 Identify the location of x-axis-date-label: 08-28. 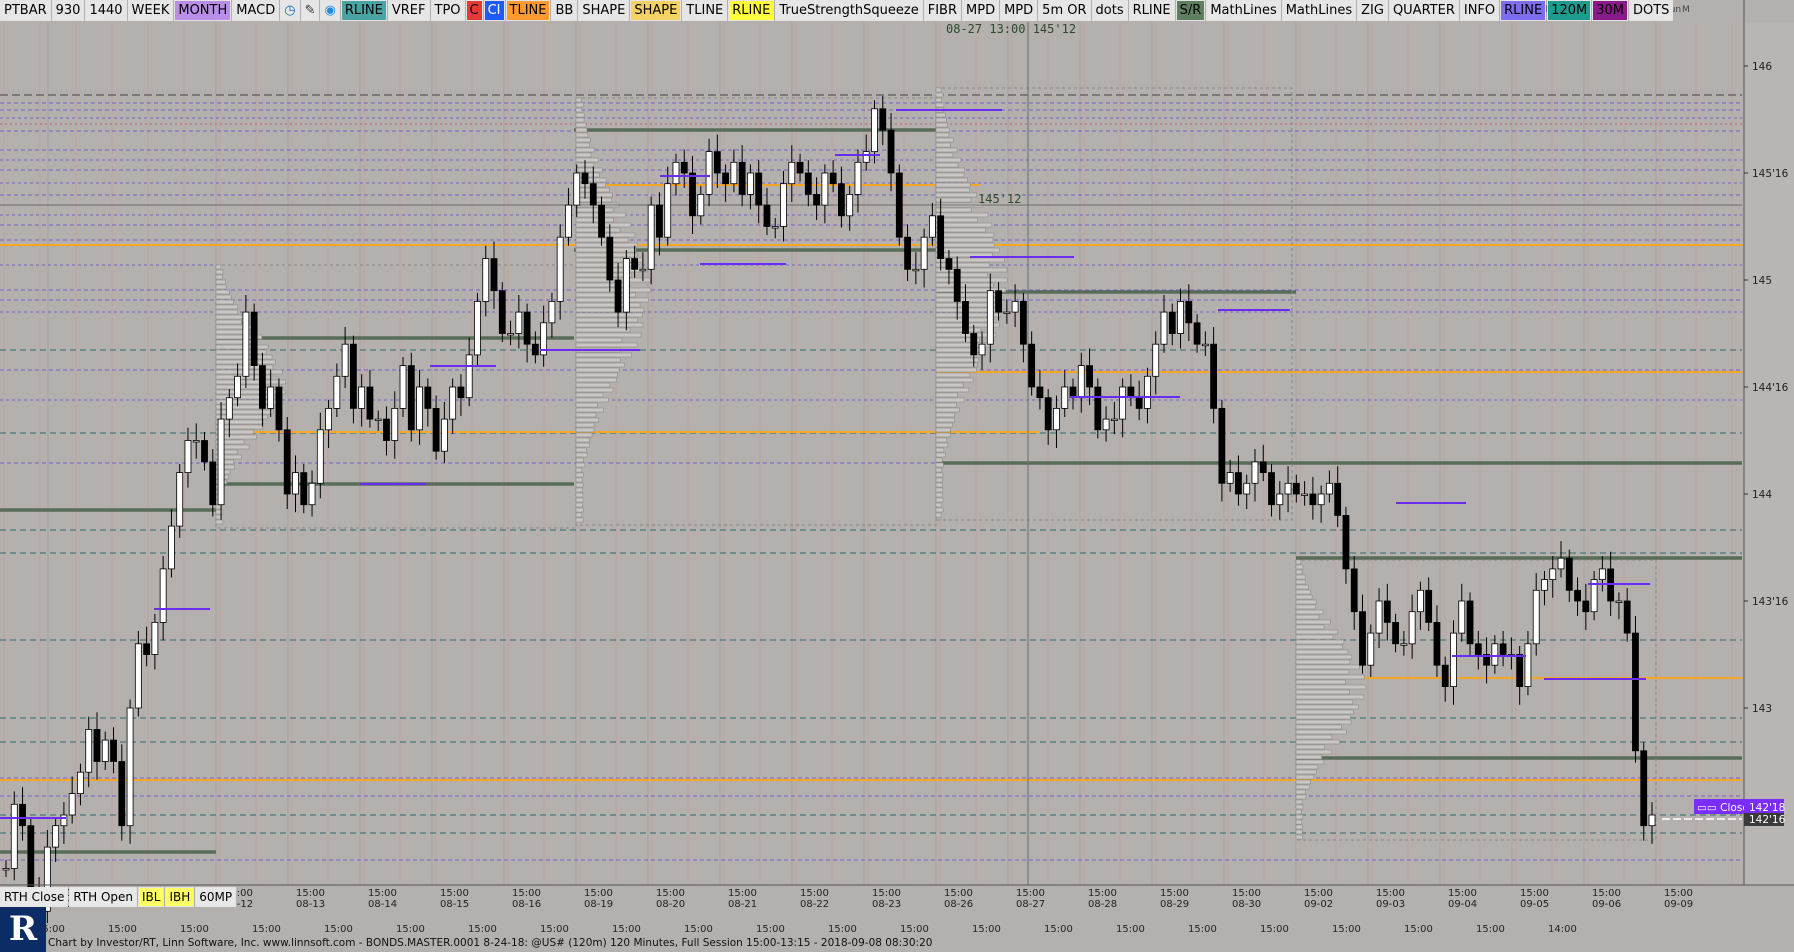
(1102, 904).